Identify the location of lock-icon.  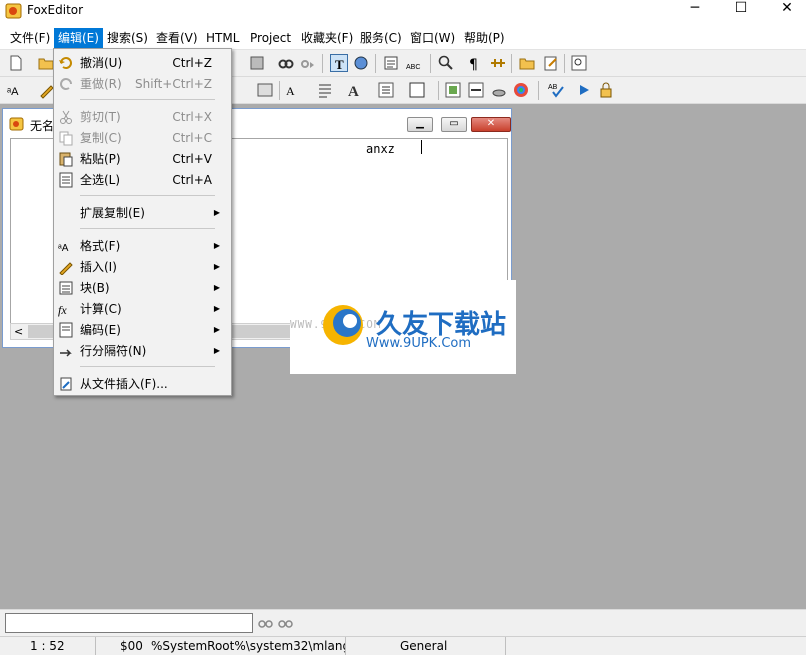
(606, 90).